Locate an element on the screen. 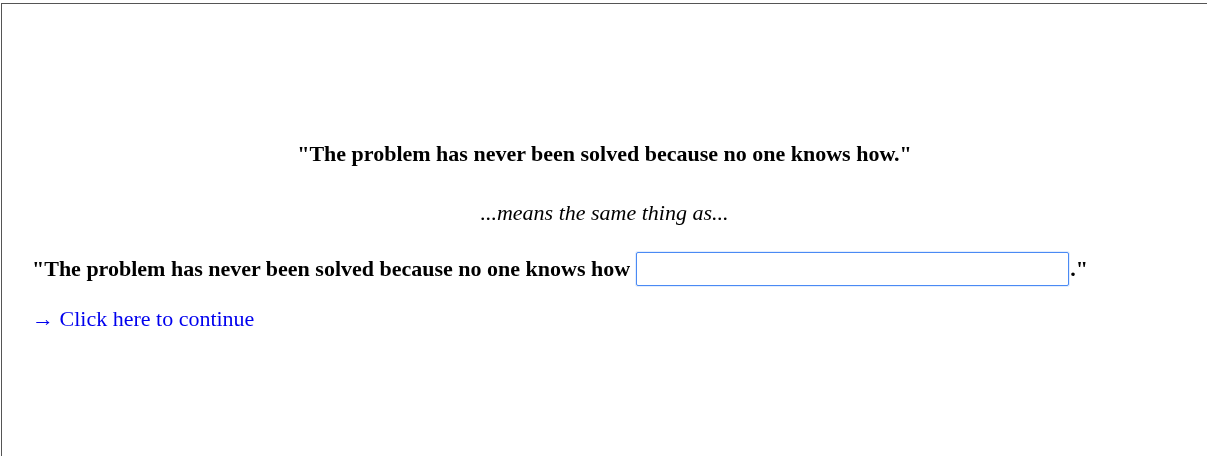 The image size is (1207, 456). continue-link: → Click here to continue is located at coordinates (143, 319).